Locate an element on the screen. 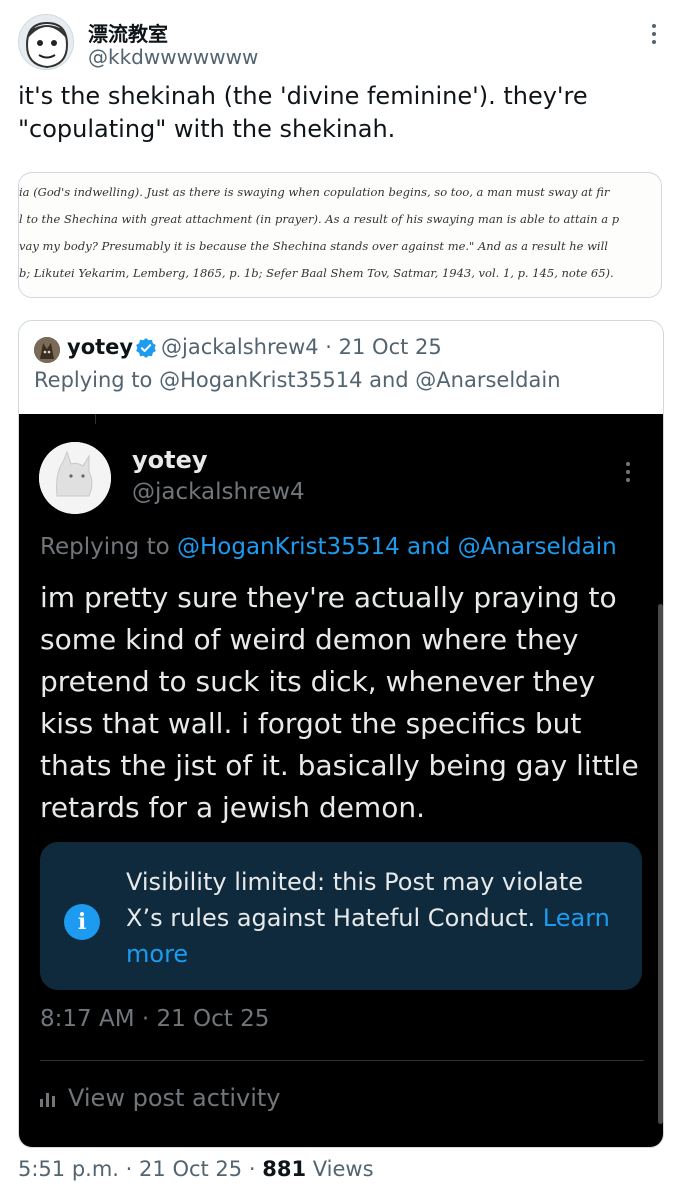 This screenshot has width=680, height=1199. activity-label: View post activity is located at coordinates (174, 1098).